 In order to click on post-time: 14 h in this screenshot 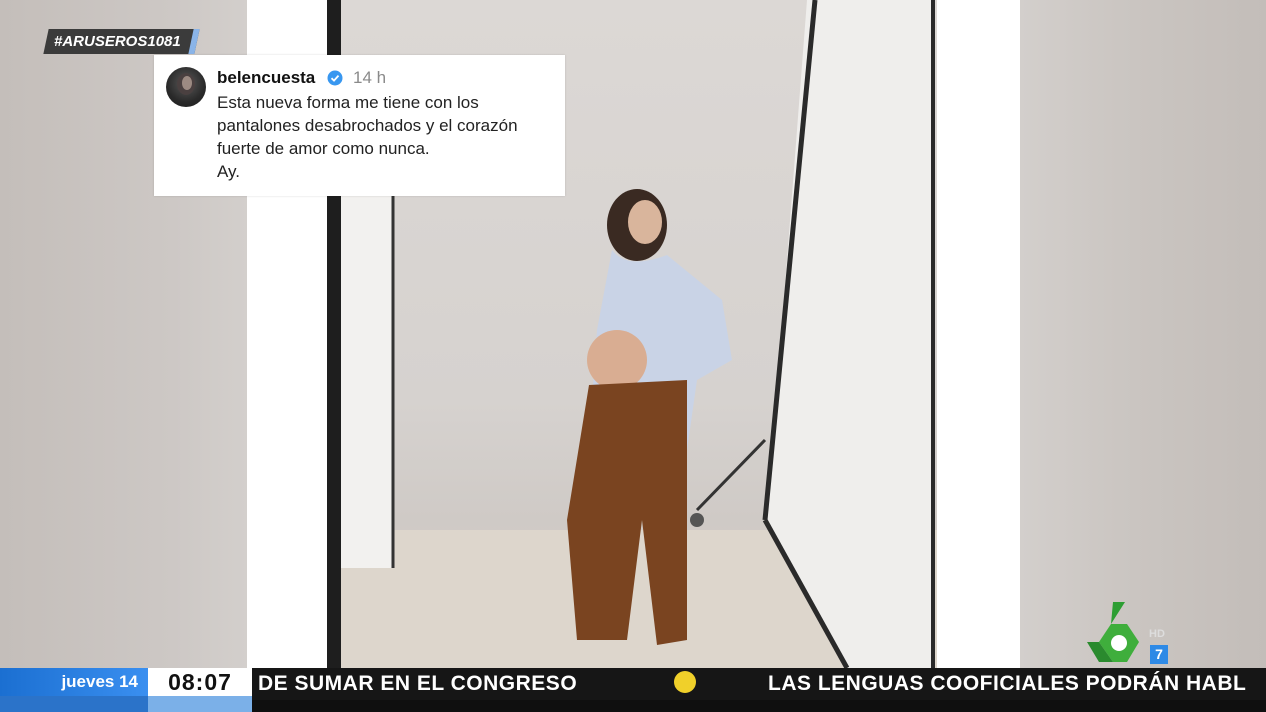, I will do `click(370, 77)`.